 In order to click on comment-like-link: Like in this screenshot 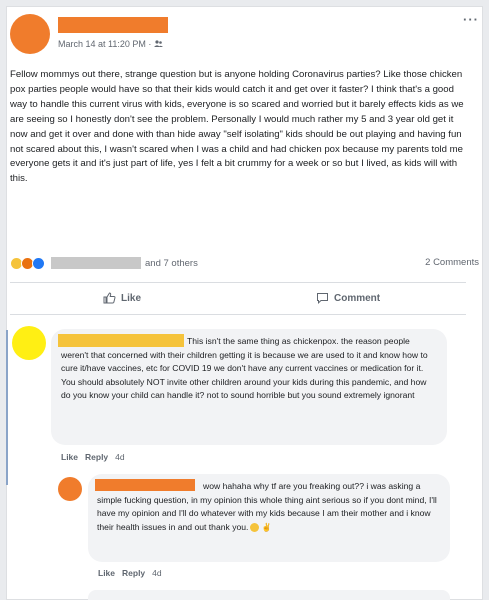, I will do `click(69, 457)`.